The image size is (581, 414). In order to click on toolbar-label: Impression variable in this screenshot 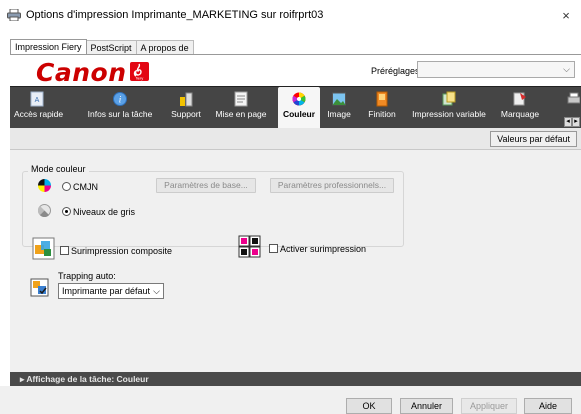, I will do `click(449, 114)`.